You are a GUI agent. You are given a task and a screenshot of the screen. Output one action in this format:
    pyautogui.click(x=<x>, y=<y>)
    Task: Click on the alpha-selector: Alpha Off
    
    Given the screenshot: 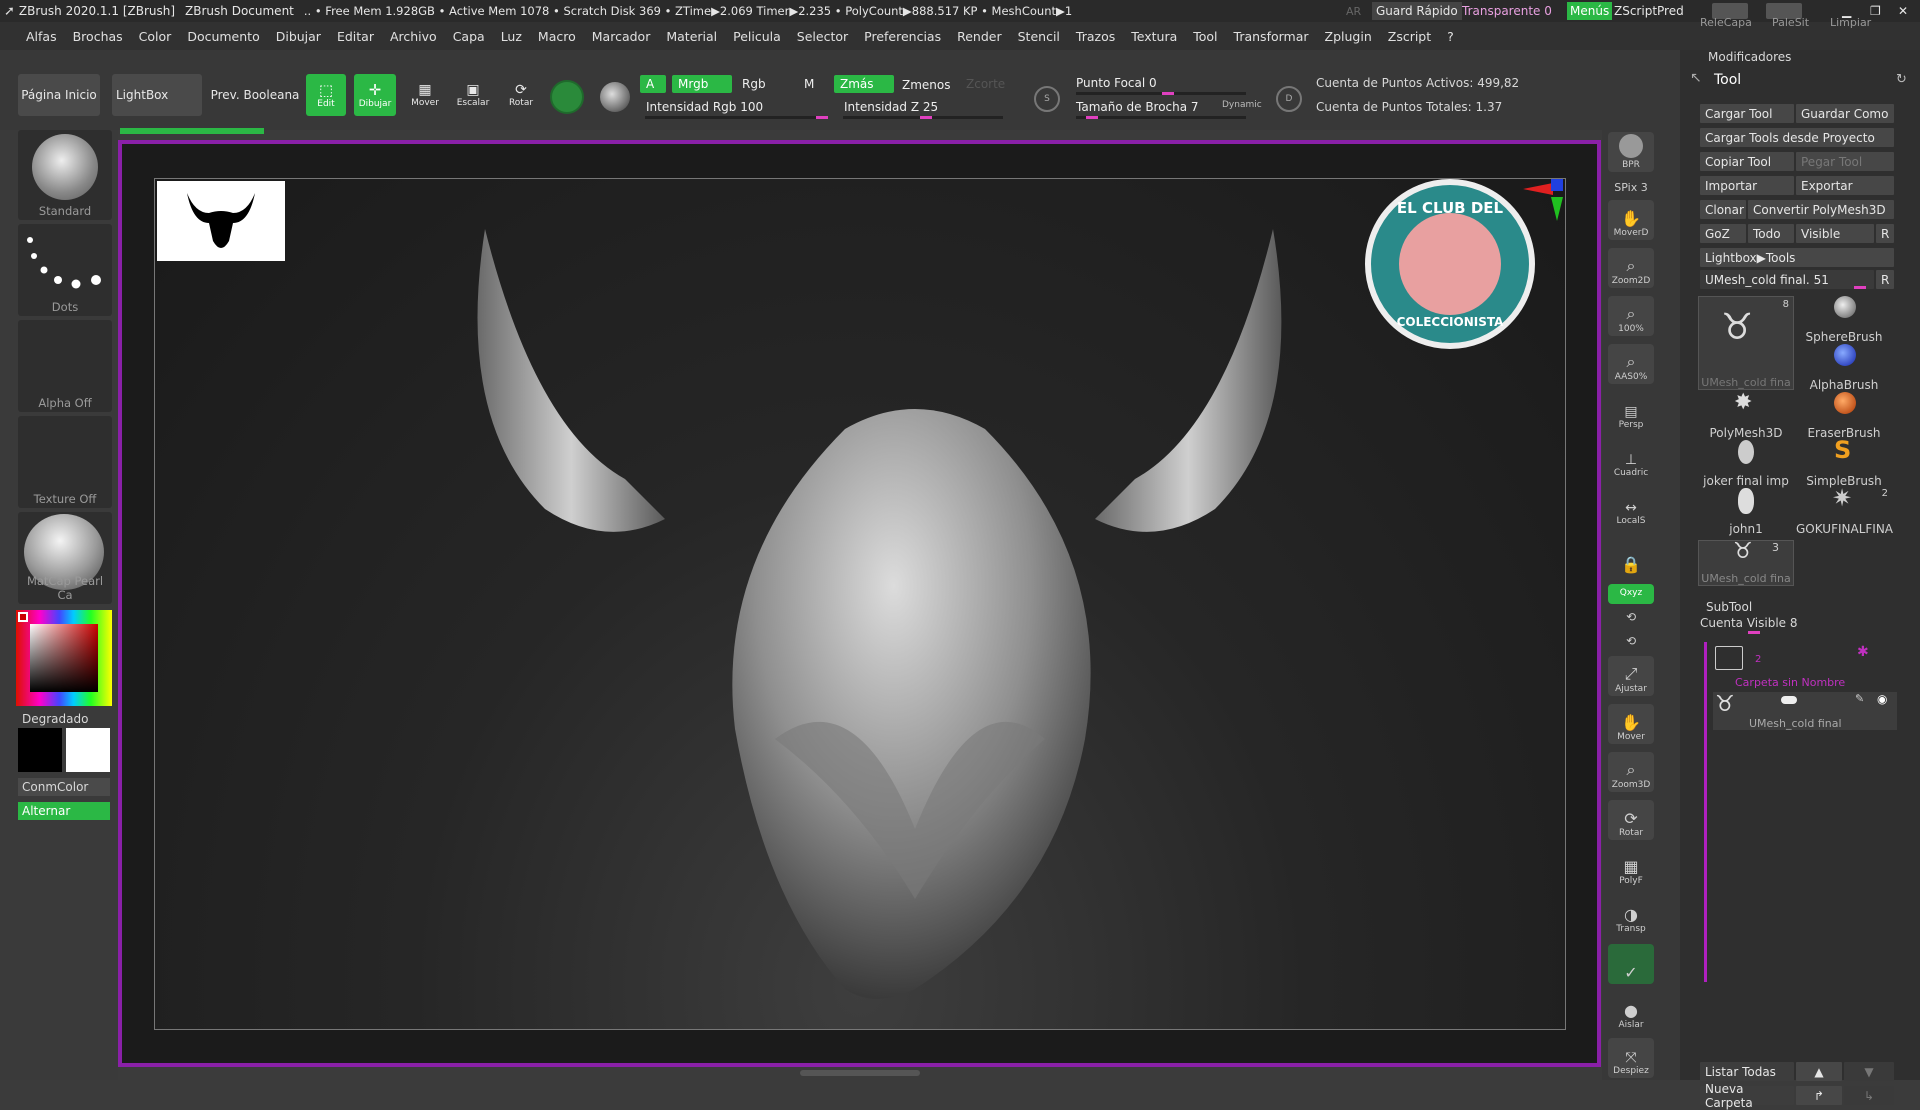 What is the action you would take?
    pyautogui.click(x=65, y=366)
    